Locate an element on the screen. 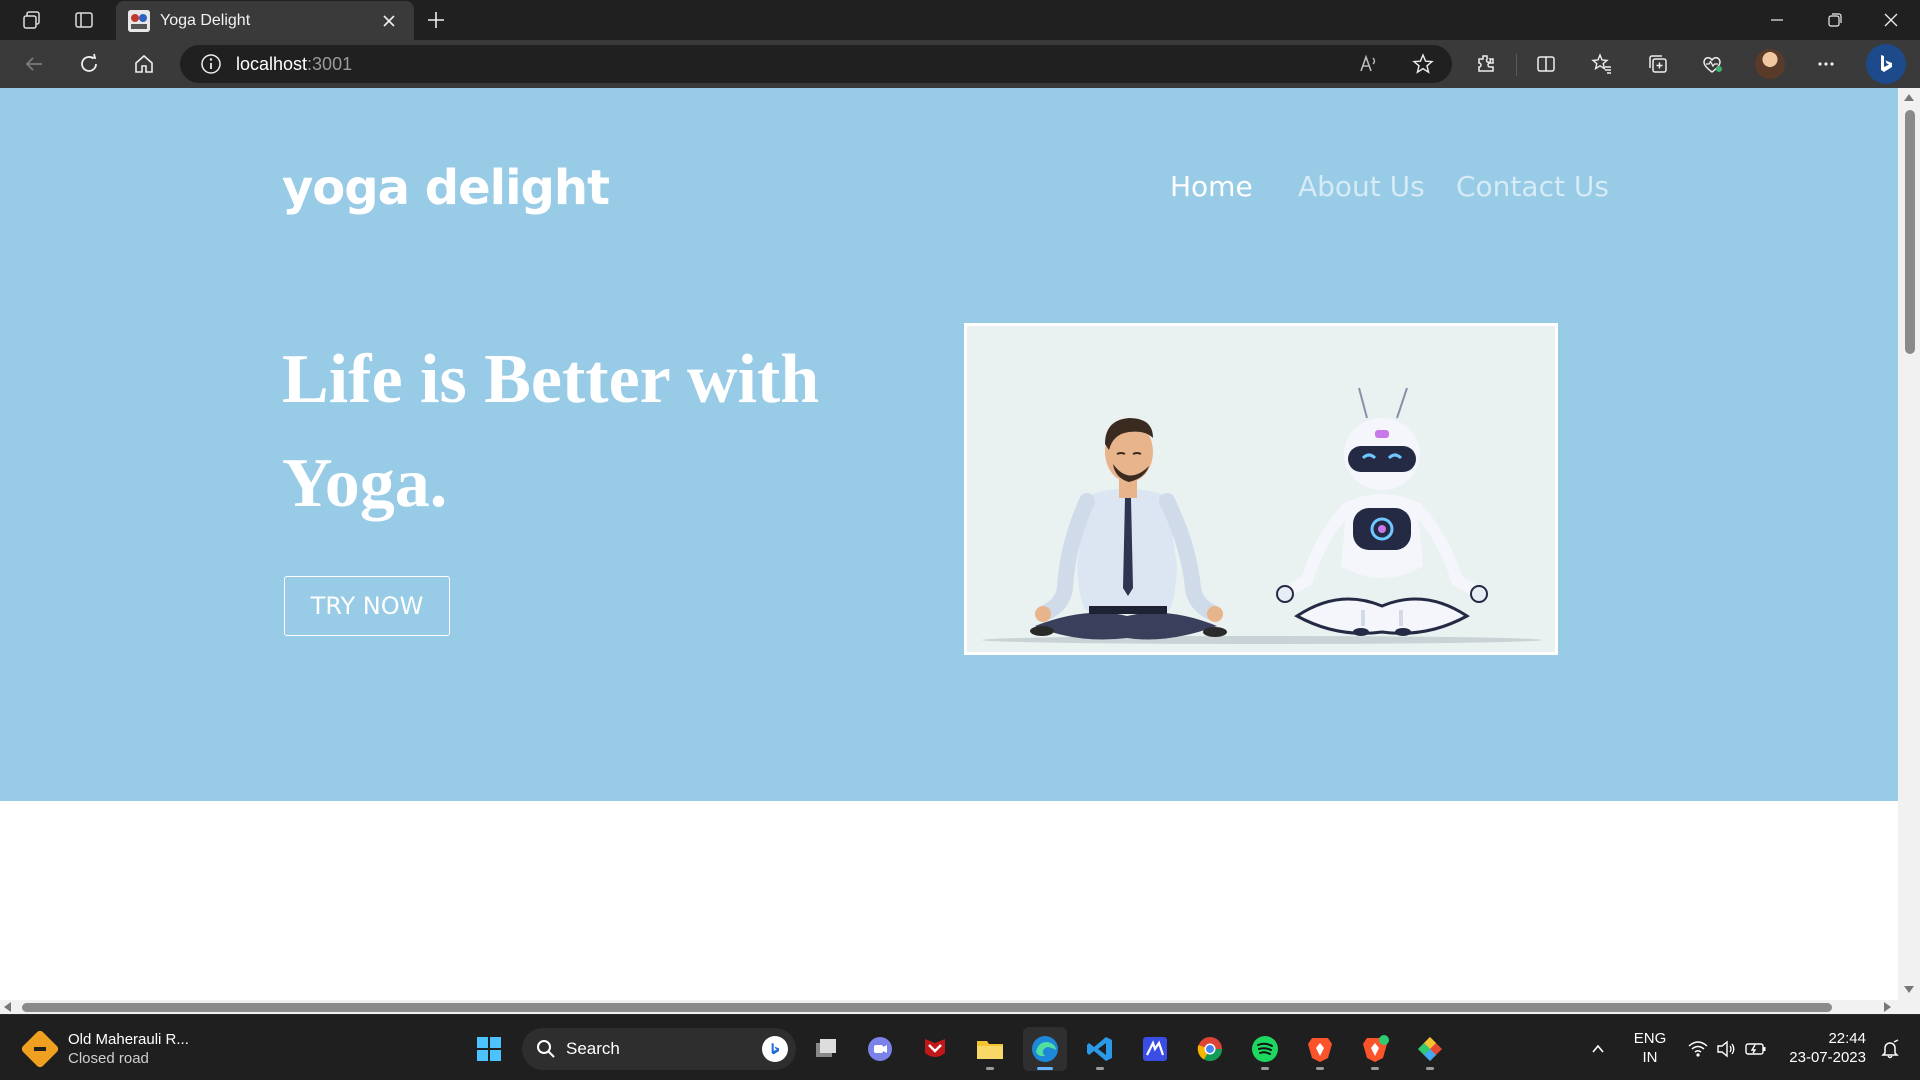 Image resolution: width=1920 pixels, height=1080 pixels. notifications-bell-icon is located at coordinates (1890, 1049).